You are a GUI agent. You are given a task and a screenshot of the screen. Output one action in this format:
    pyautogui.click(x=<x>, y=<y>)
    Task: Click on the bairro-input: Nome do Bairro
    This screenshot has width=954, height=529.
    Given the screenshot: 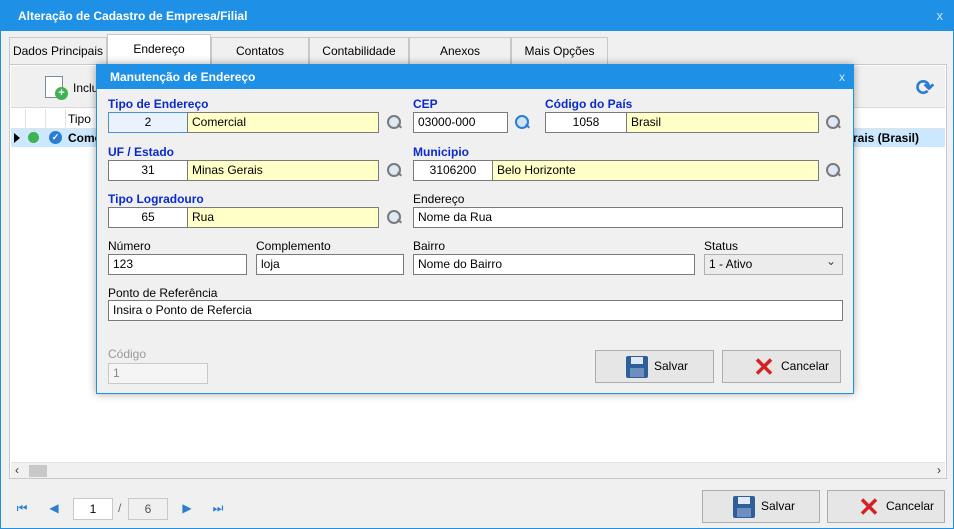 What is the action you would take?
    pyautogui.click(x=554, y=264)
    